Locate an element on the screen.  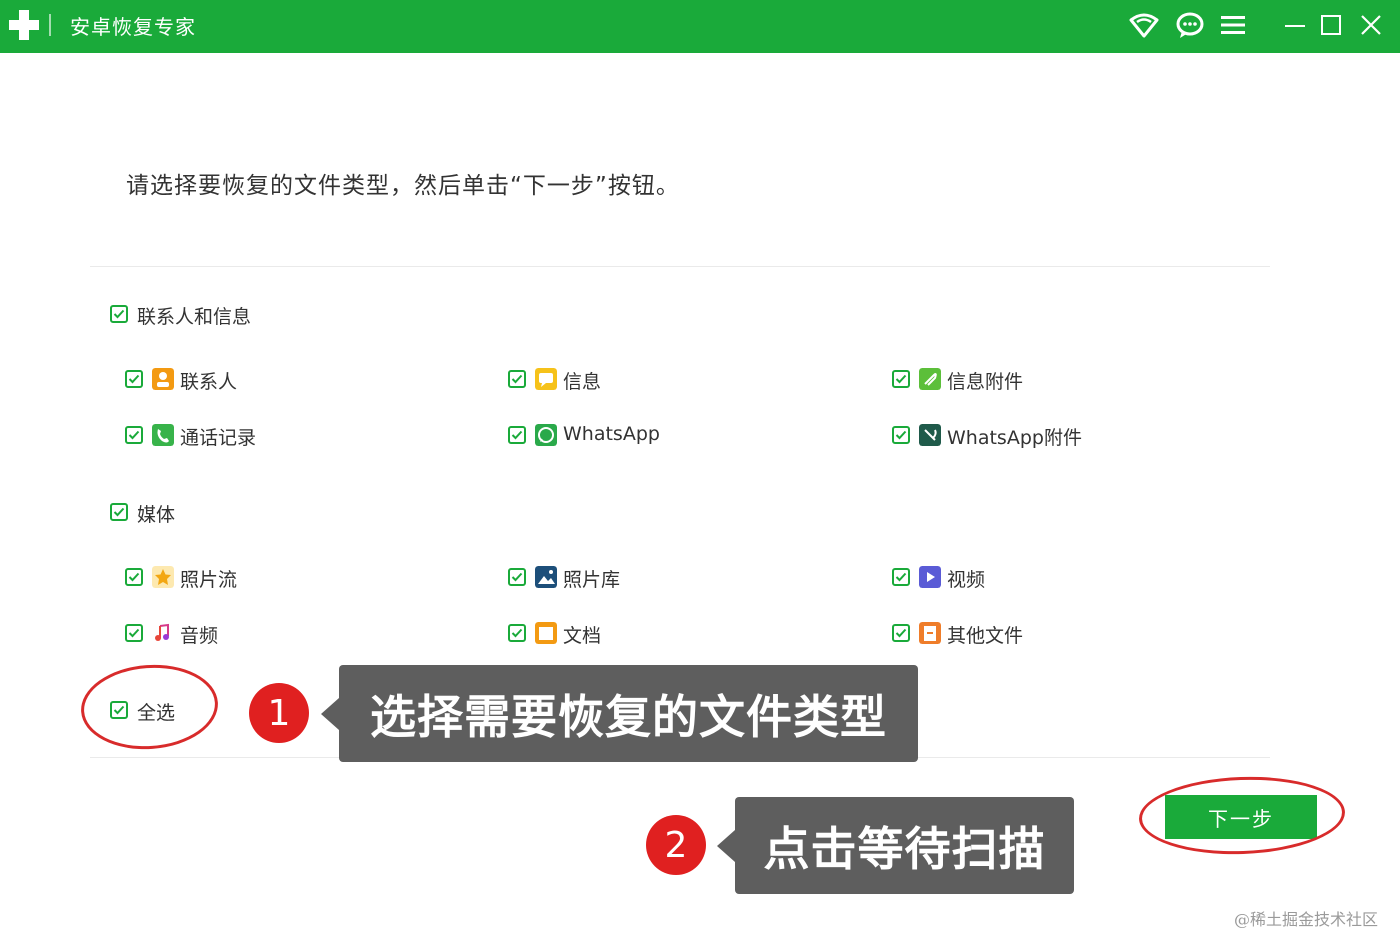
chat-icon is located at coordinates (1190, 25).